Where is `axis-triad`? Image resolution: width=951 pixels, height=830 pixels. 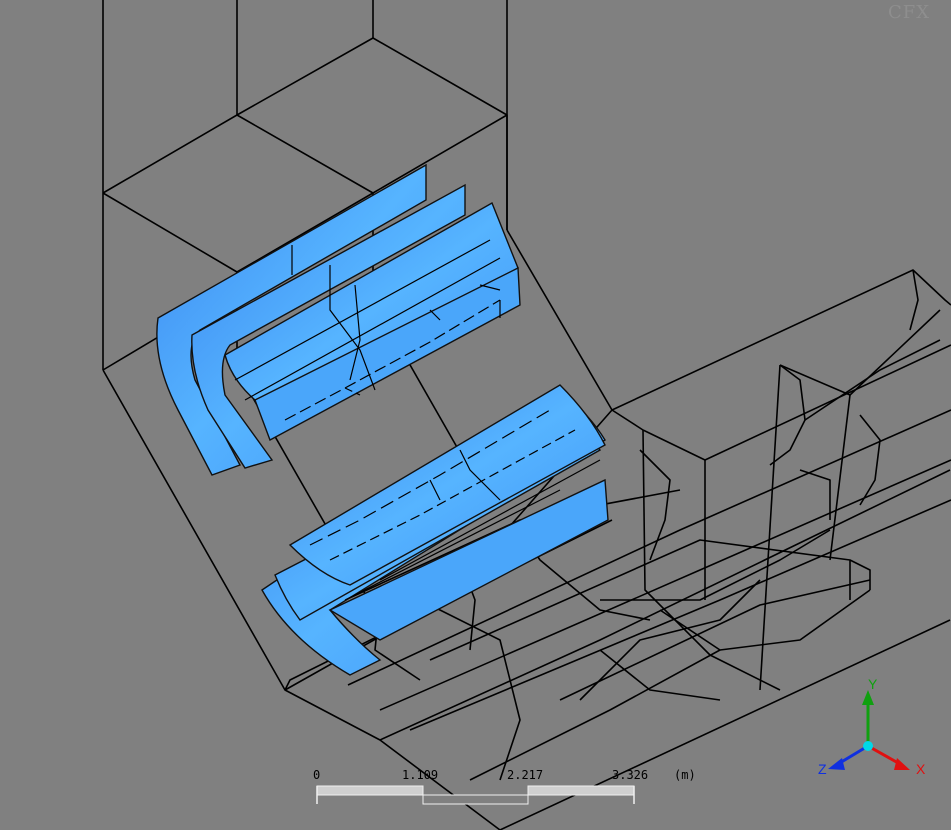
axis-triad is located at coordinates (869, 730).